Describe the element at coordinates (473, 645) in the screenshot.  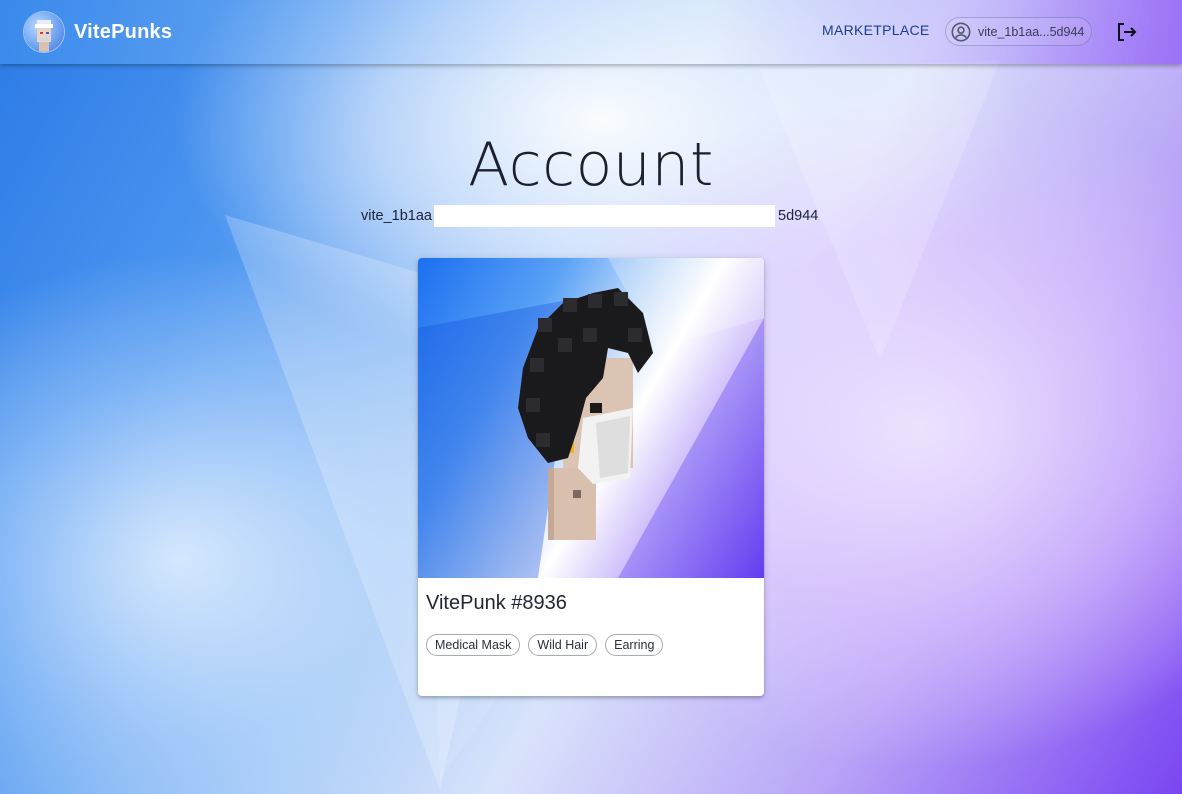
I see `trait-chip: Medical Mask` at that location.